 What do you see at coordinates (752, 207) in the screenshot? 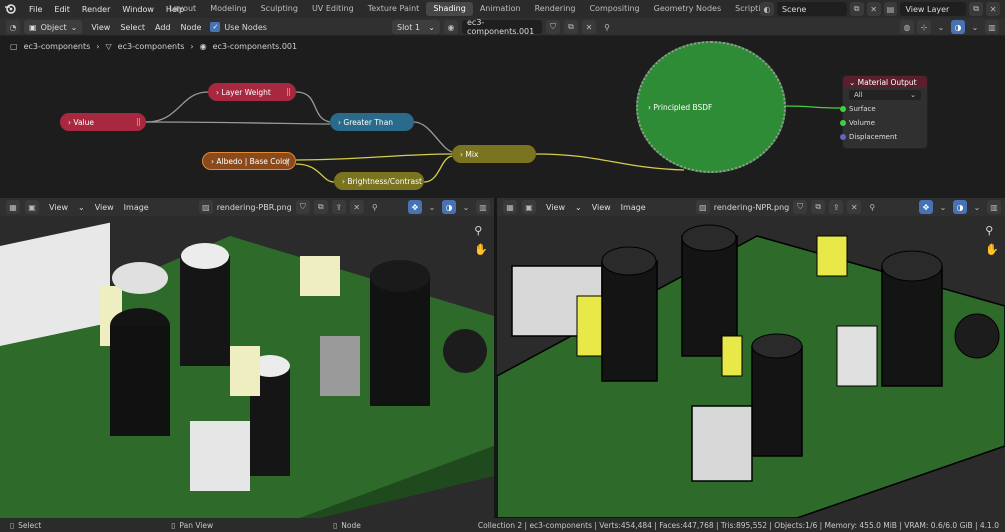
I see `image-name: rendering-NPR.png` at bounding box center [752, 207].